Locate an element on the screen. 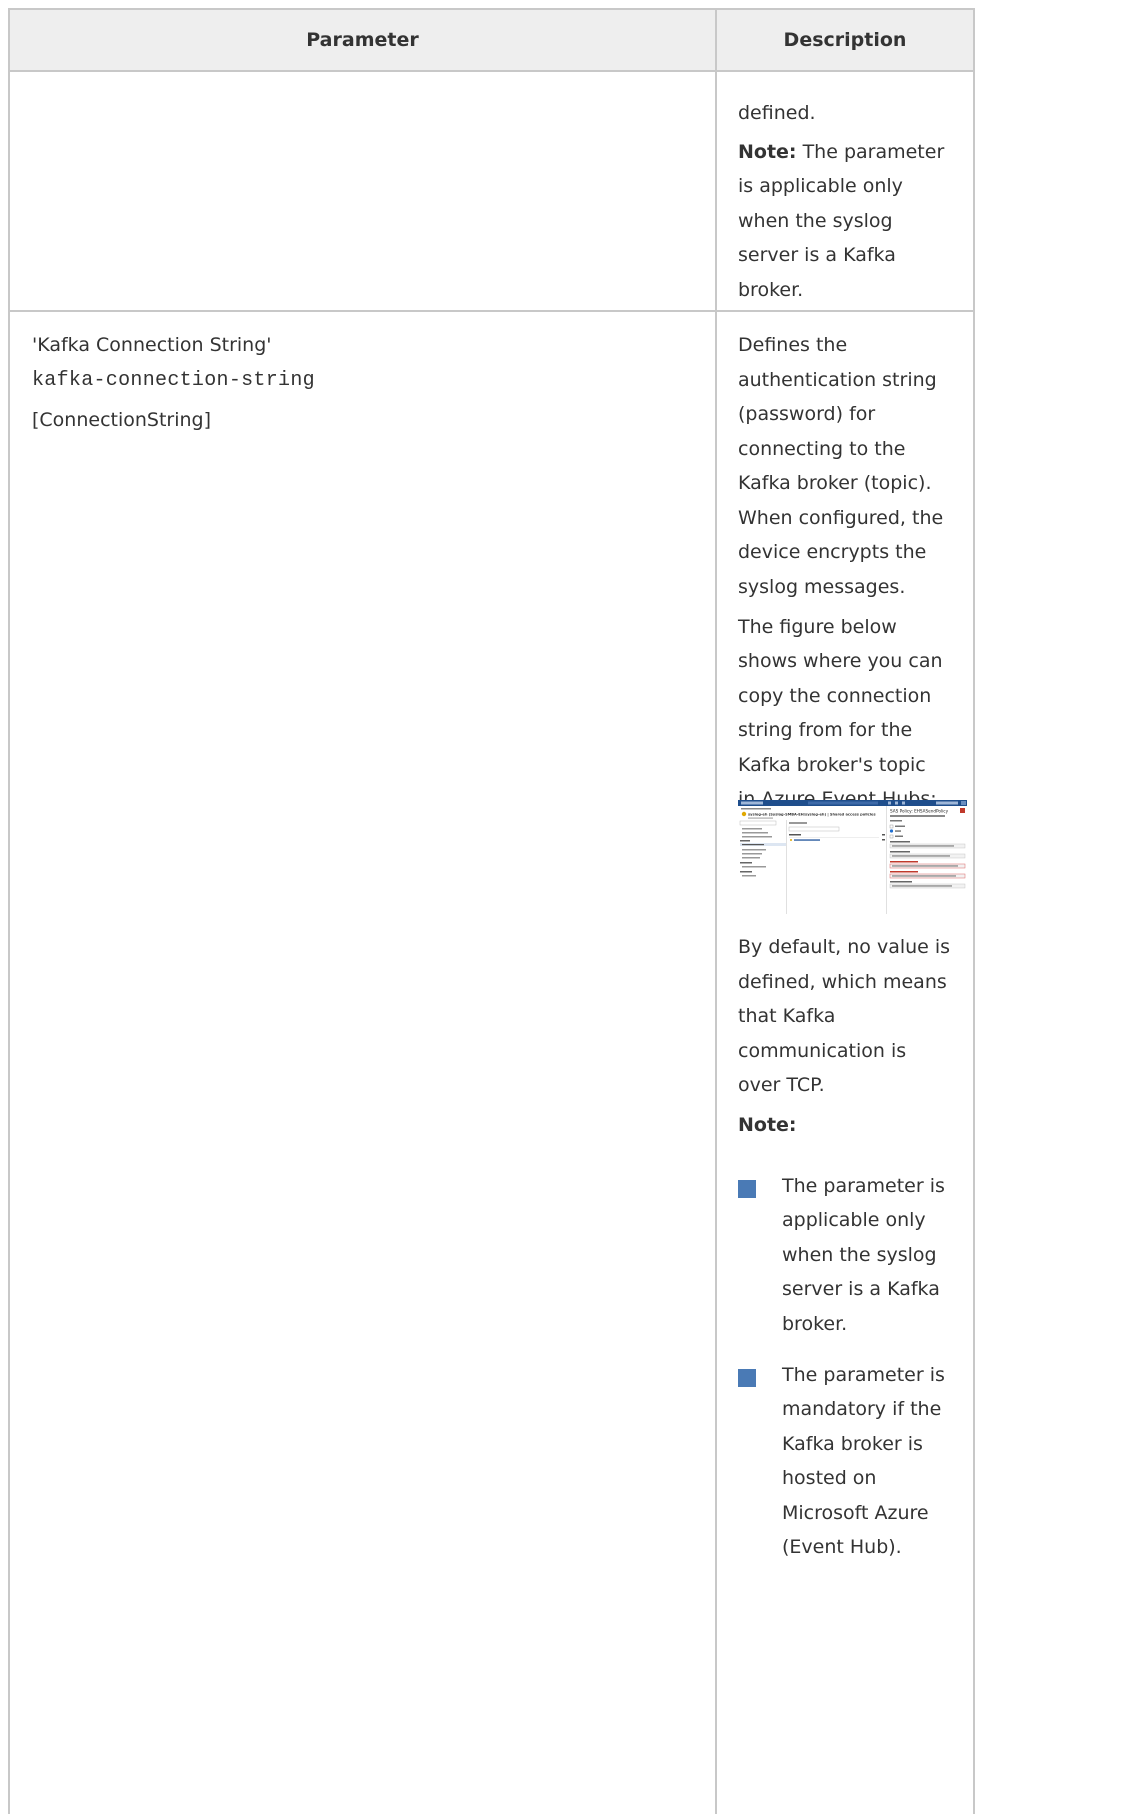  bullet2-line: Kafka broker is is located at coordinates (852, 1444).